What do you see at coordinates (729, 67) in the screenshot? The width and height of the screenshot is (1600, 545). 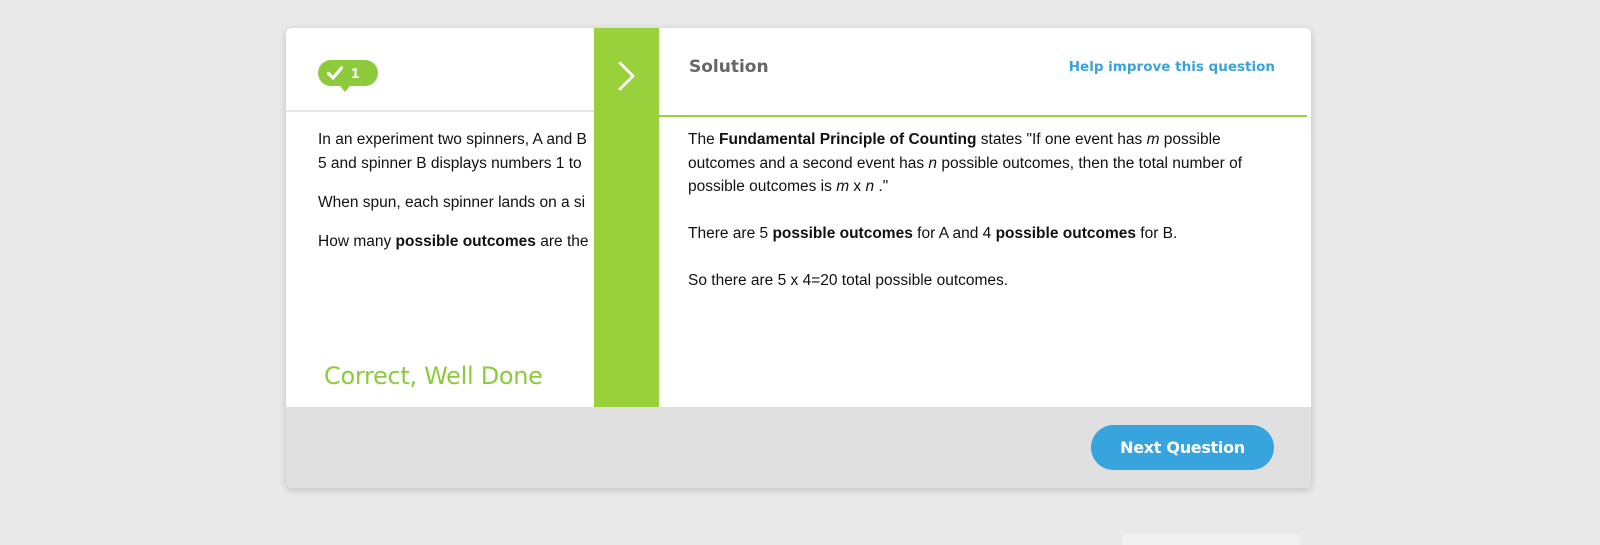 I see `solution-title: Solution` at bounding box center [729, 67].